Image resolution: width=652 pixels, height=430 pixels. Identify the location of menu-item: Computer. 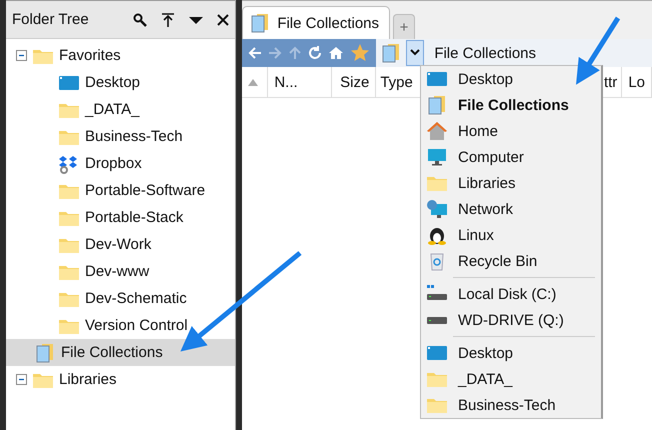
(511, 157).